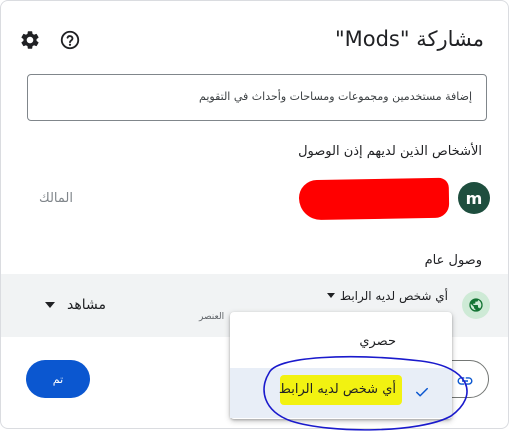 The height and width of the screenshot is (436, 515). What do you see at coordinates (465, 381) in the screenshot?
I see `link-icon` at bounding box center [465, 381].